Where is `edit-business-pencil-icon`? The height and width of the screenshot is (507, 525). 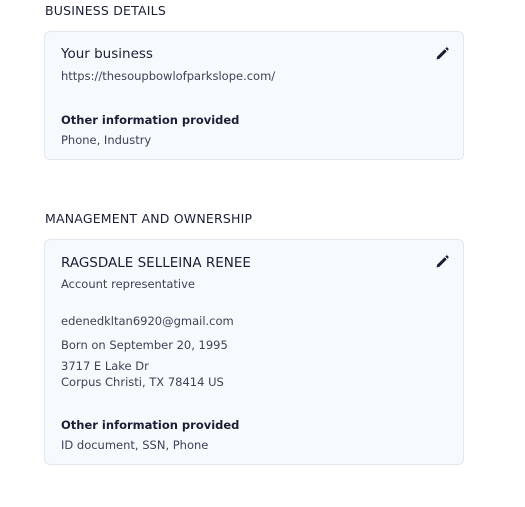 edit-business-pencil-icon is located at coordinates (442, 54).